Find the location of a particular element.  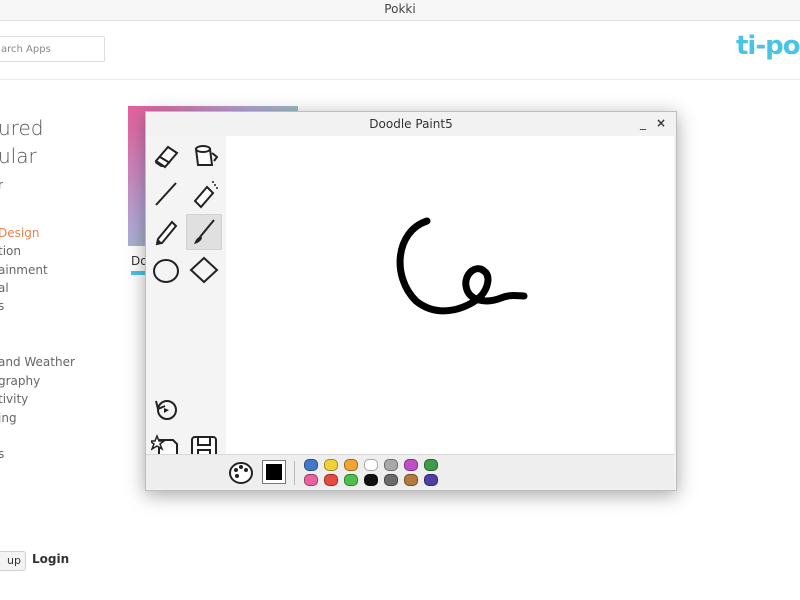

current-color-fill is located at coordinates (274, 472).